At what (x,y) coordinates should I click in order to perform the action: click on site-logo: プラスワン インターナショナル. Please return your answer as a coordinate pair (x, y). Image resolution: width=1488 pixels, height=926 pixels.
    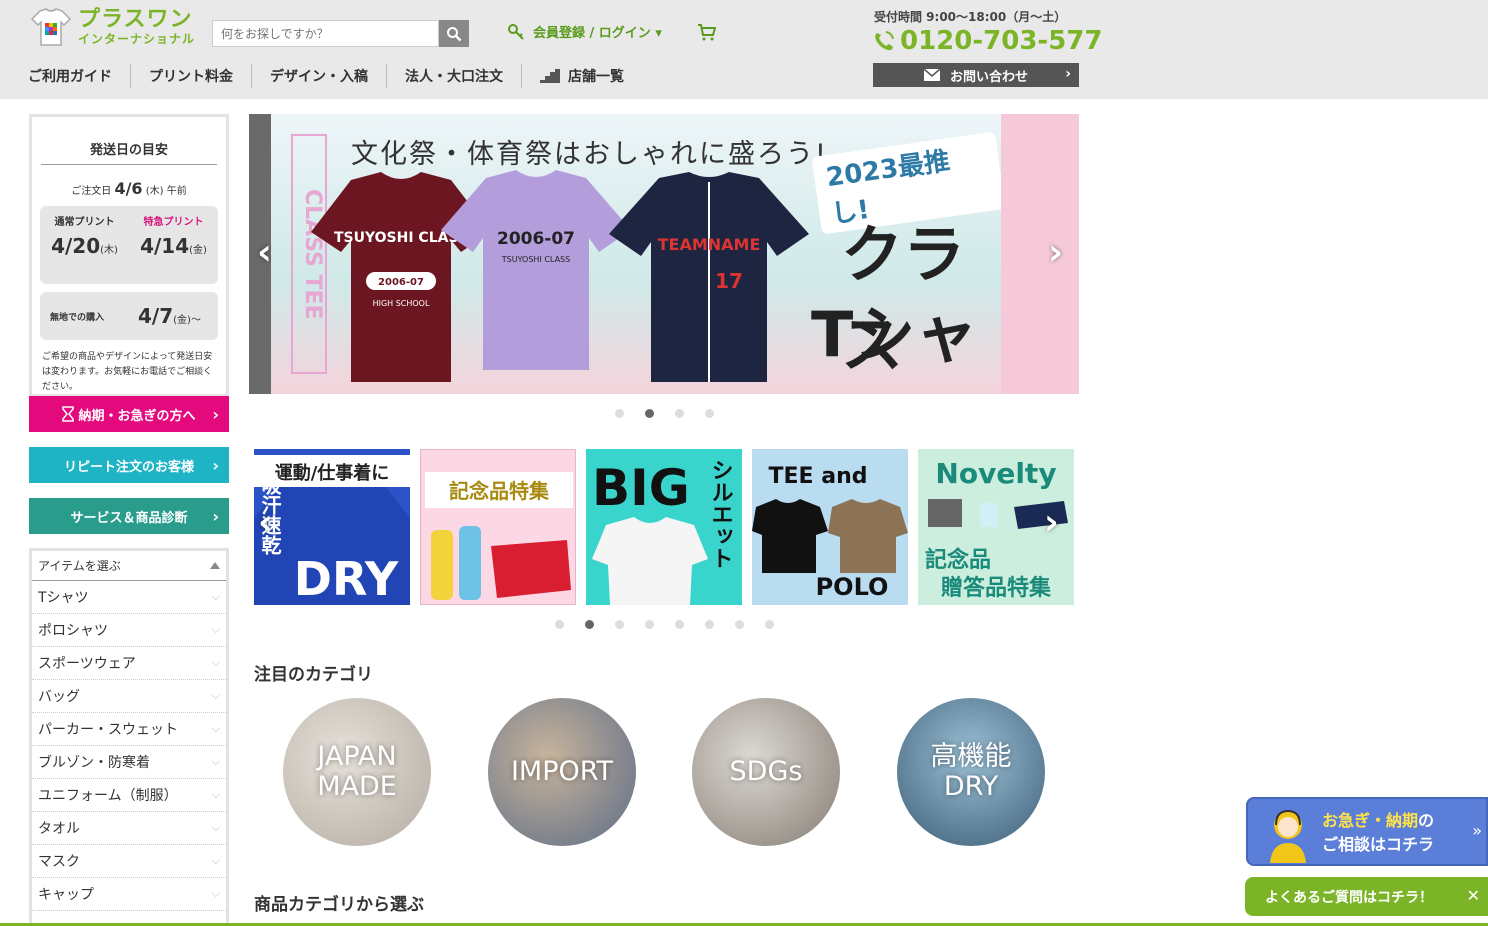
    Looking at the image, I should click on (115, 27).